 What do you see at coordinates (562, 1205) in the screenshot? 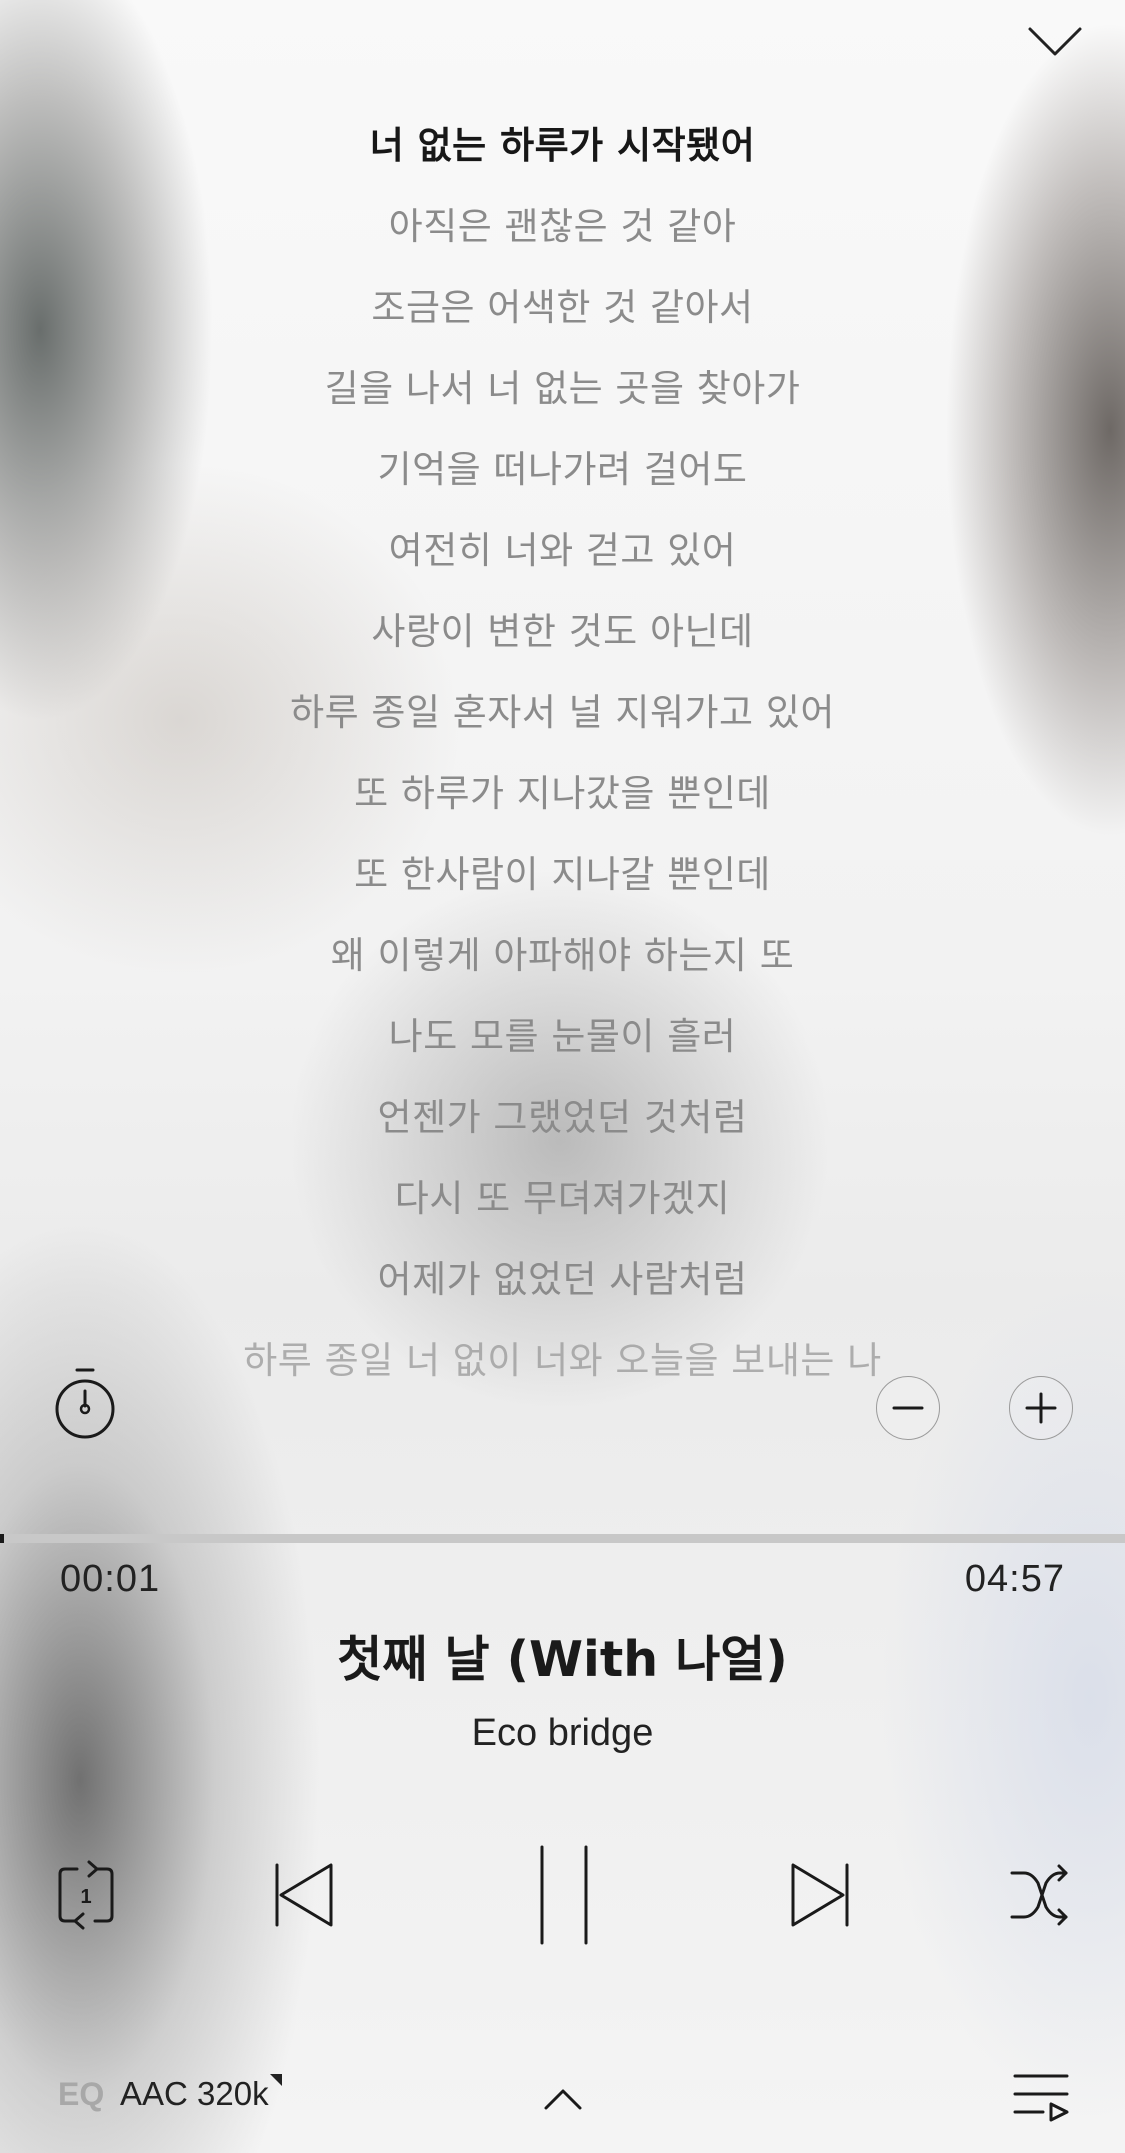
I see `lyric-line: 다시 또 무뎌져가겠지` at bounding box center [562, 1205].